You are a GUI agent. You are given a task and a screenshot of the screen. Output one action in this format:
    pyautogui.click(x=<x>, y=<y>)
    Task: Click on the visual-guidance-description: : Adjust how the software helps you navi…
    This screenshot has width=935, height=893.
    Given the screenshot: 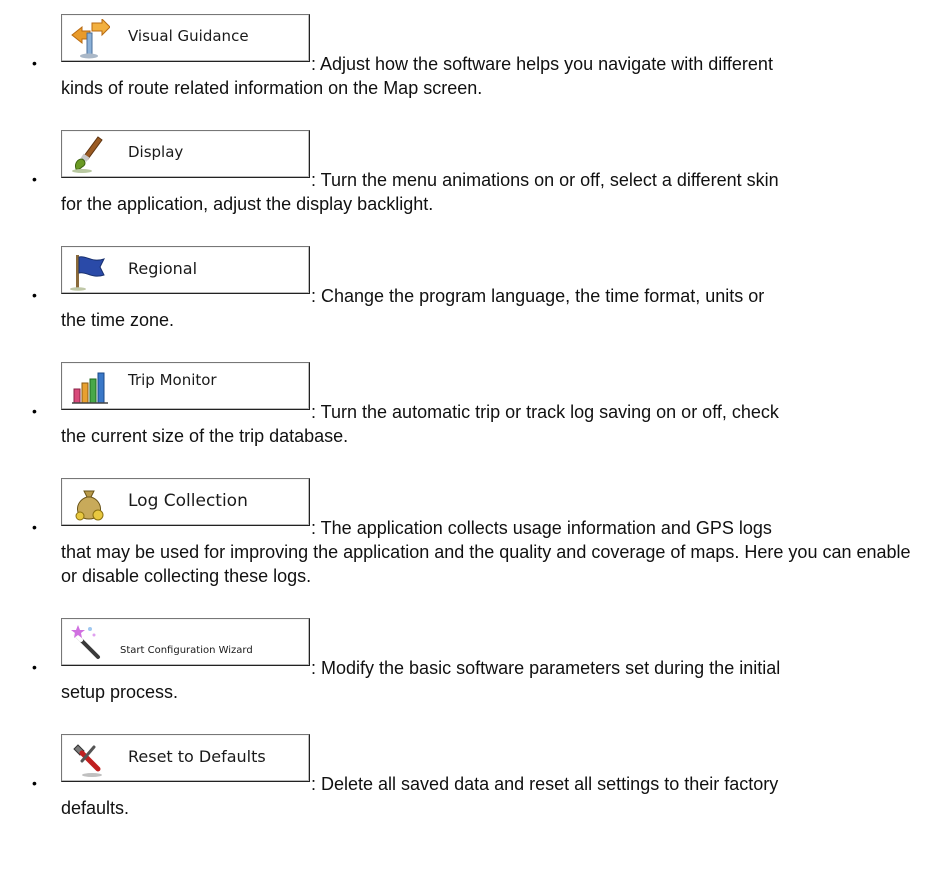 What is the action you would take?
    pyautogui.click(x=417, y=76)
    